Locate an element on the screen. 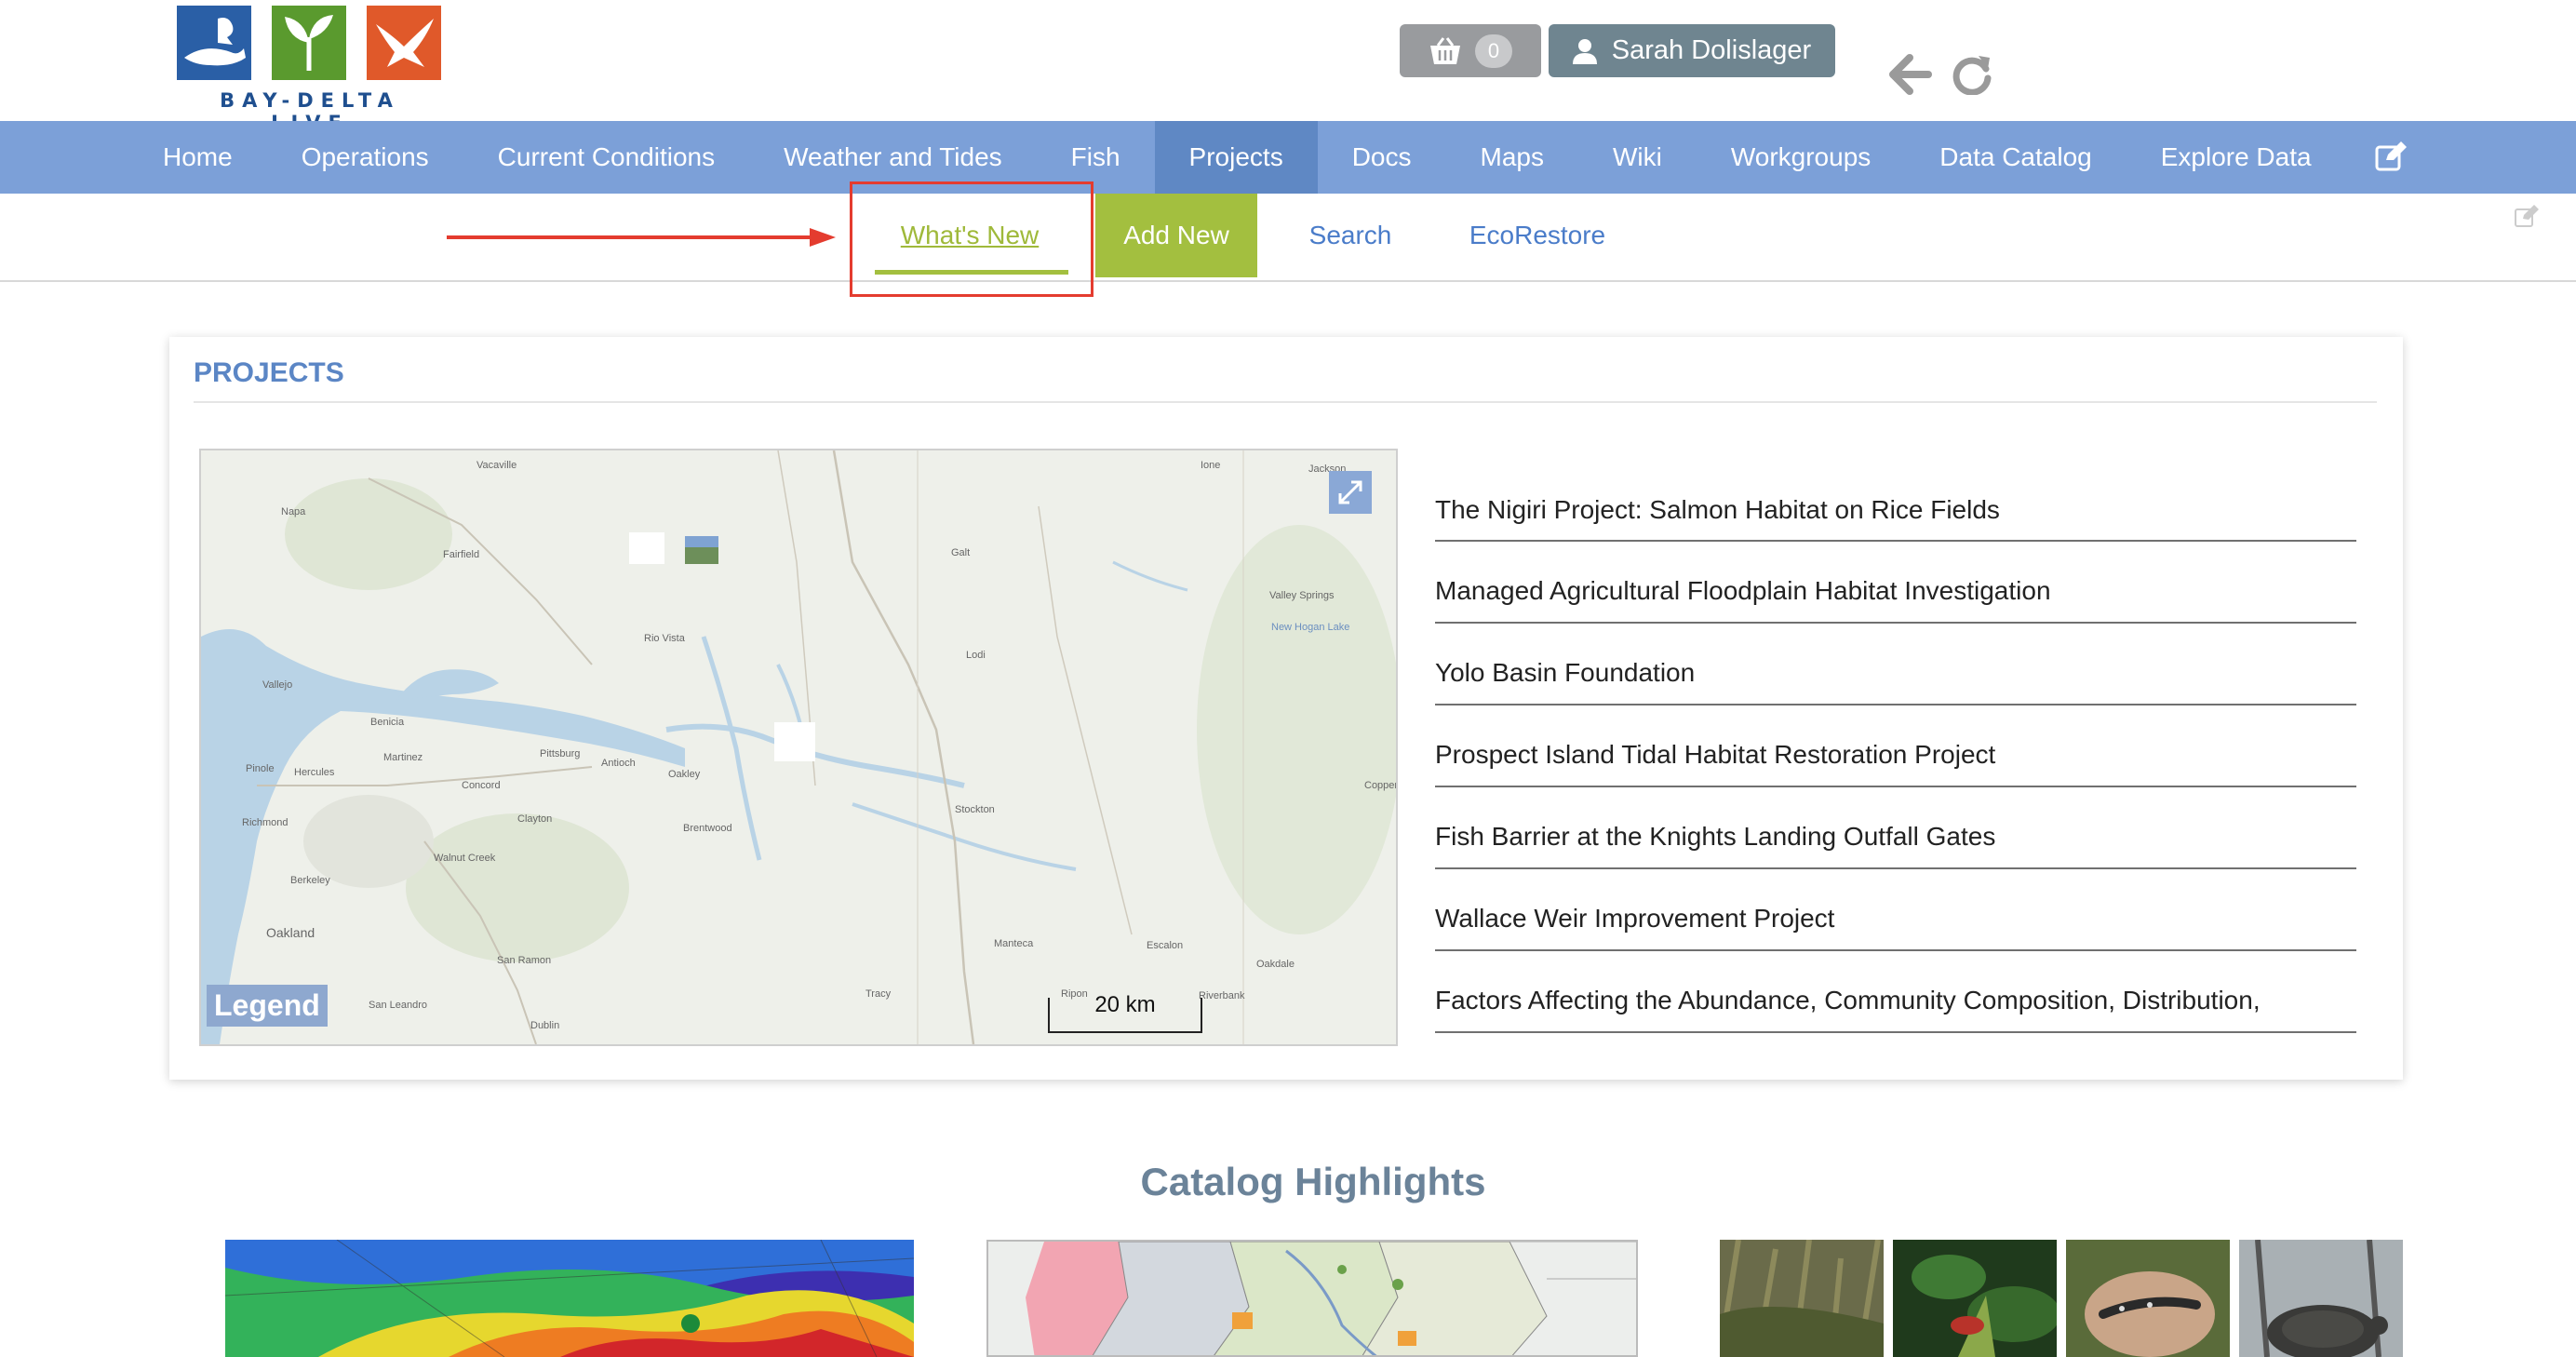  page-edit-icon is located at coordinates (2527, 217).